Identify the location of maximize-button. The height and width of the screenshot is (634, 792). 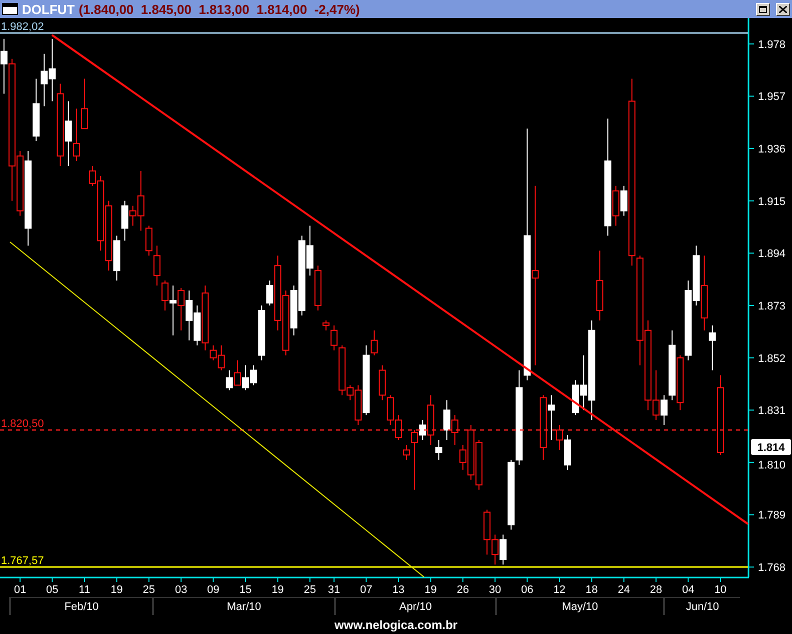
(763, 9).